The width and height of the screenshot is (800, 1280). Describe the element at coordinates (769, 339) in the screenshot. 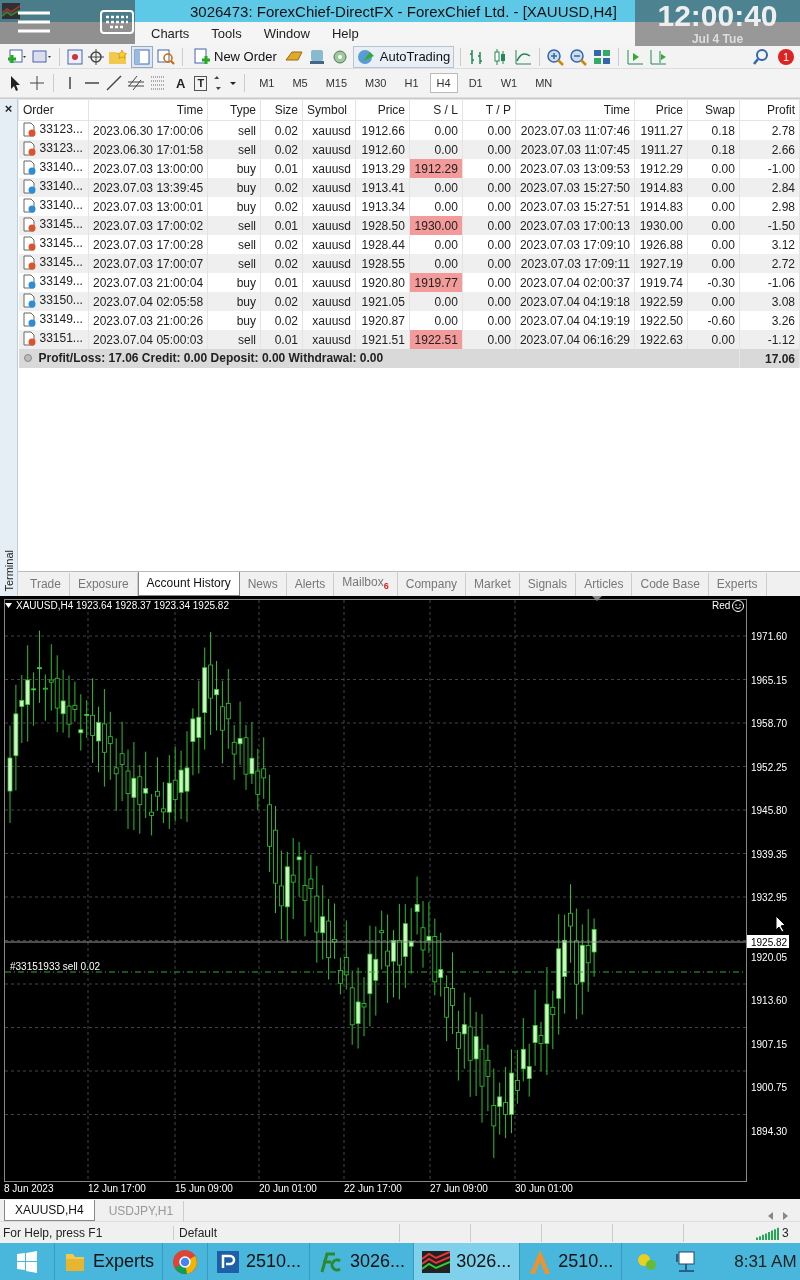

I see `table-cell: -1.12` at that location.